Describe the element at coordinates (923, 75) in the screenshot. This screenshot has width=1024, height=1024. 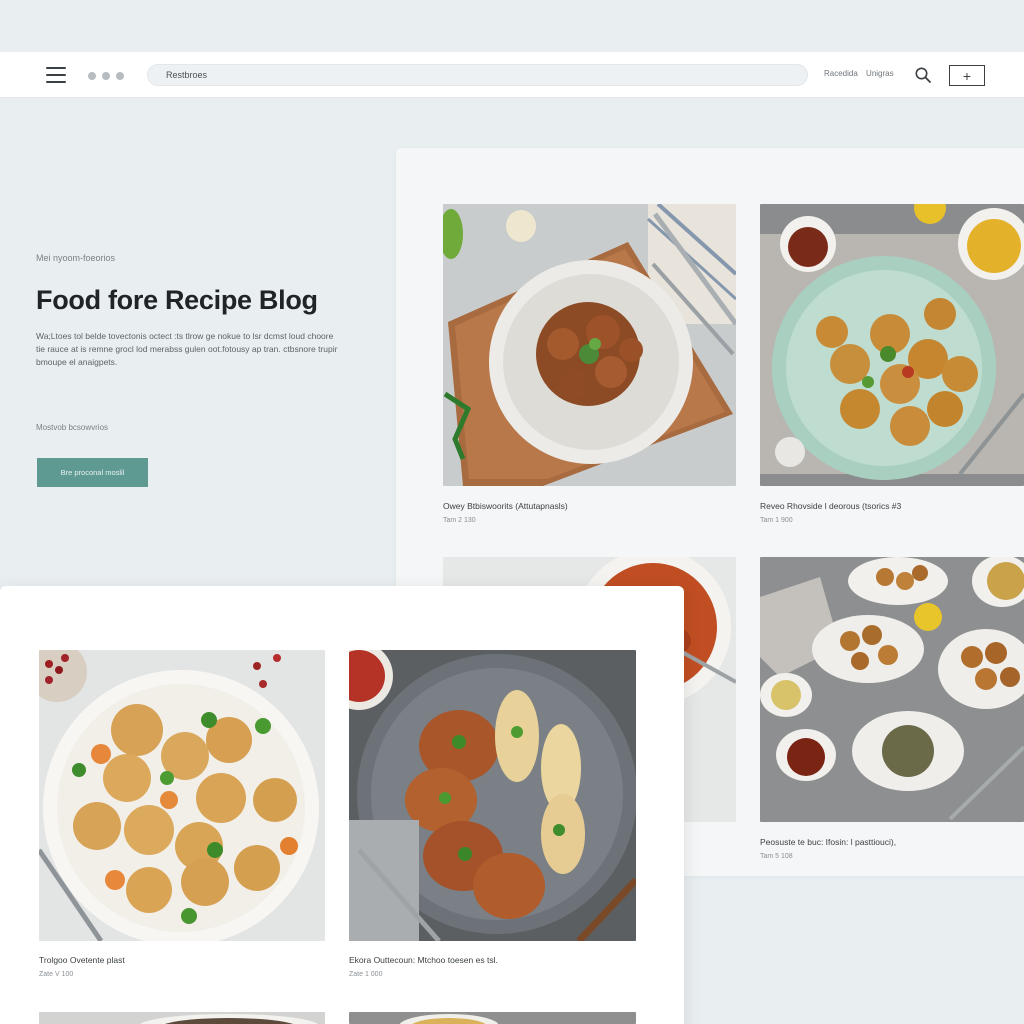
I see `search-icon` at that location.